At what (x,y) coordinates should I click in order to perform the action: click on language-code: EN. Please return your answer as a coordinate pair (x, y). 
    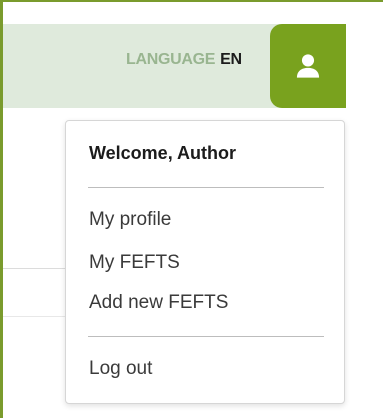
    Looking at the image, I should click on (231, 60).